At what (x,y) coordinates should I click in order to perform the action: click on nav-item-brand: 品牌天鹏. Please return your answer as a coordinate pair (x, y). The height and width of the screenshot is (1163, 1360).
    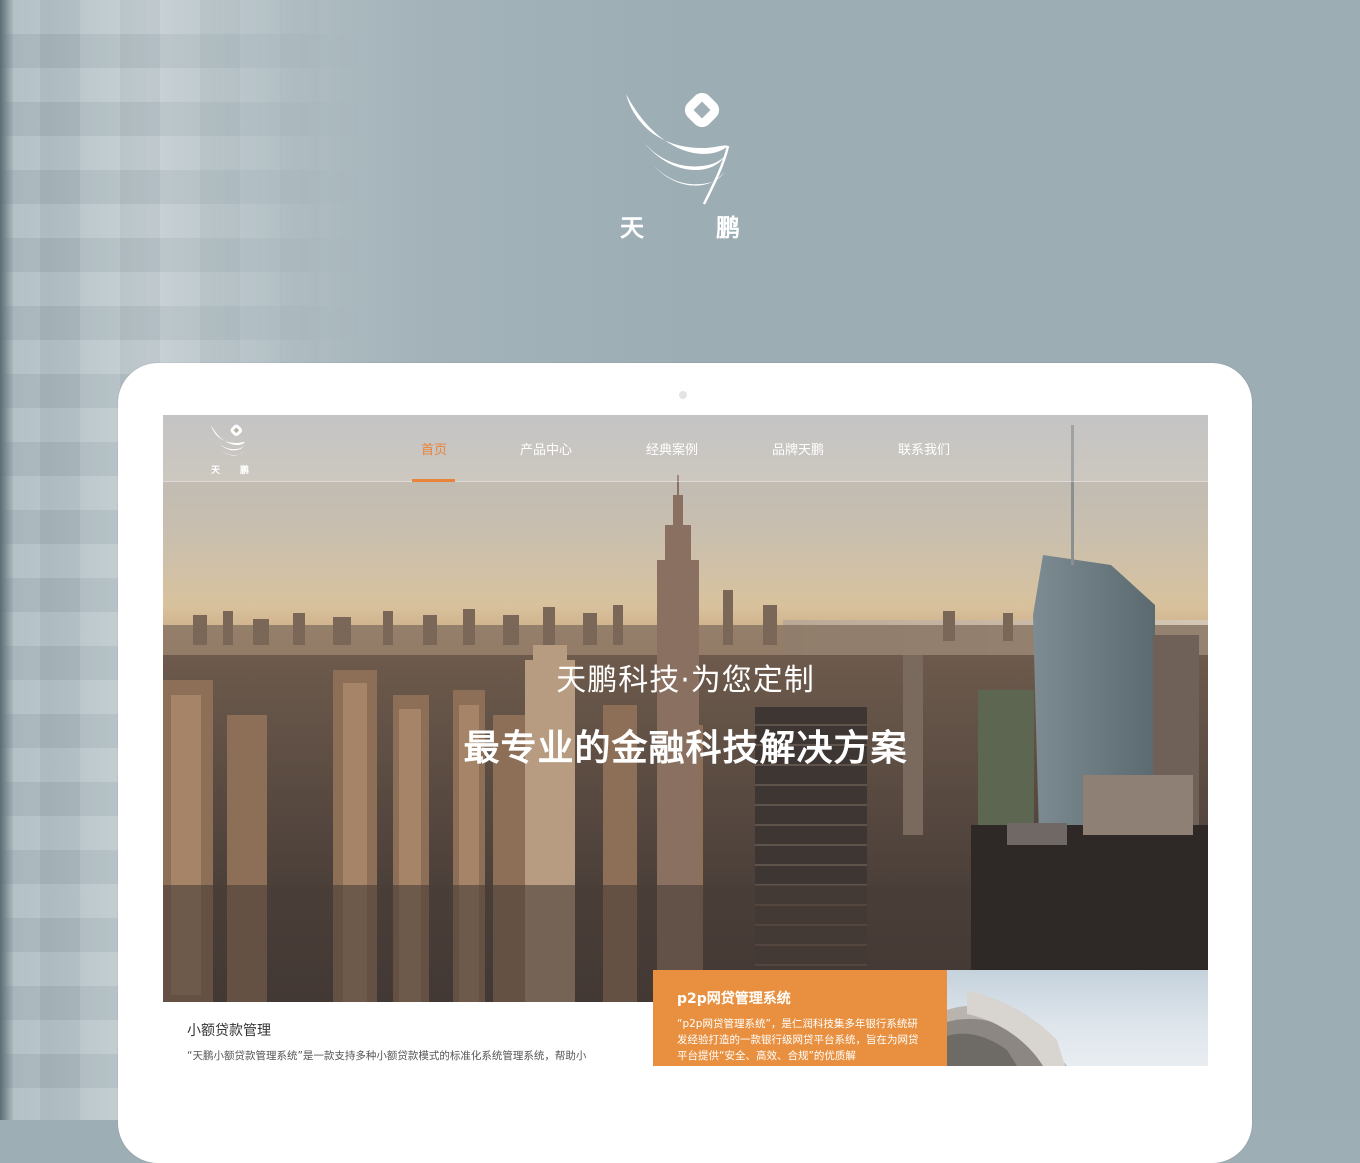
    Looking at the image, I should click on (798, 448).